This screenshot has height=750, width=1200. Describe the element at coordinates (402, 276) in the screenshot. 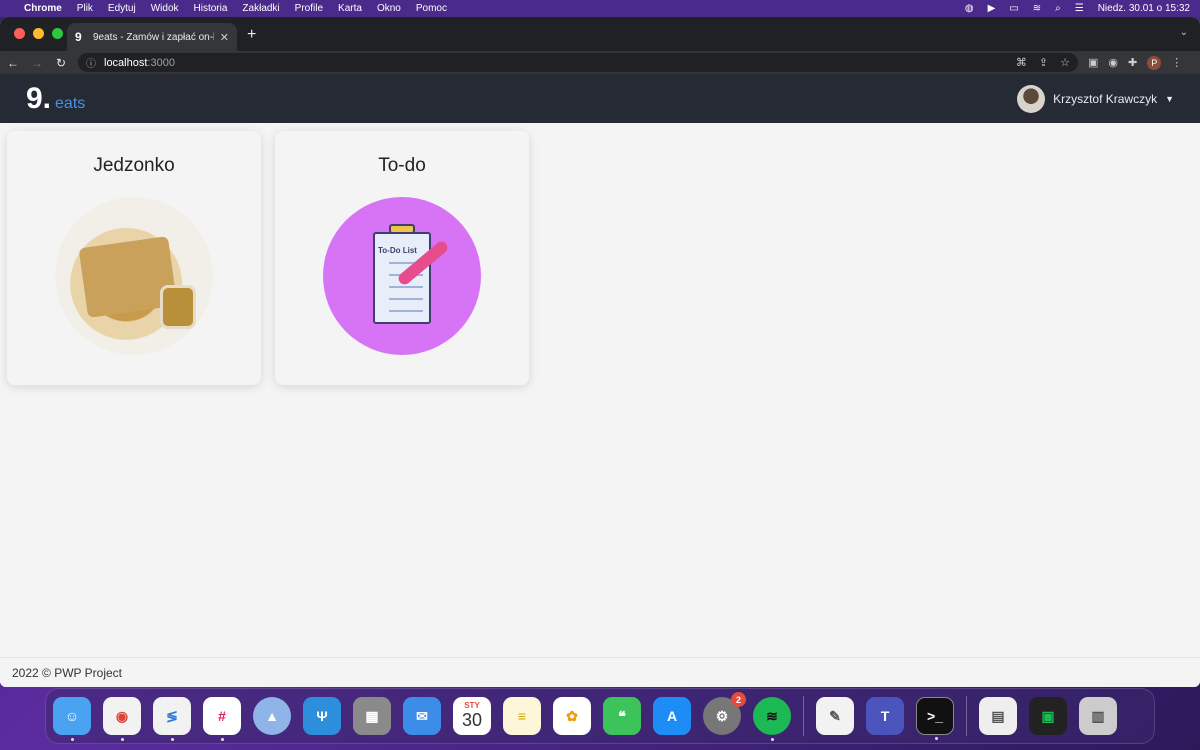

I see `todo-list-image: To-Do List` at that location.